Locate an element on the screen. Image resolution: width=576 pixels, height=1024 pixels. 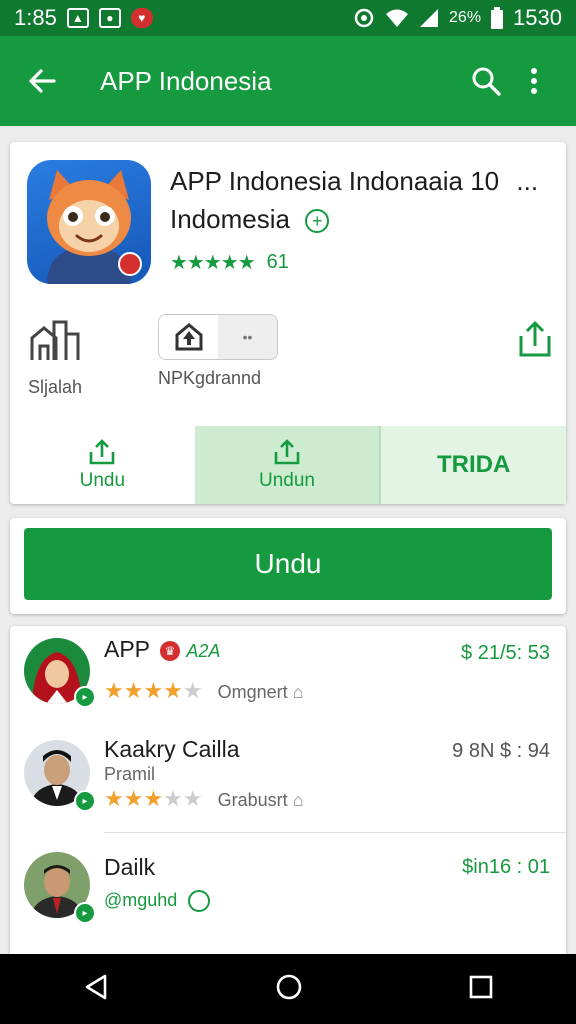
status-clock: 1530 is located at coordinates (537, 17).